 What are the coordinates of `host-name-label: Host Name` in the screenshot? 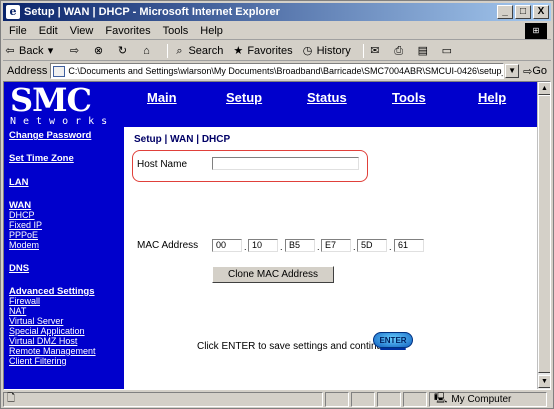 It's located at (162, 164).